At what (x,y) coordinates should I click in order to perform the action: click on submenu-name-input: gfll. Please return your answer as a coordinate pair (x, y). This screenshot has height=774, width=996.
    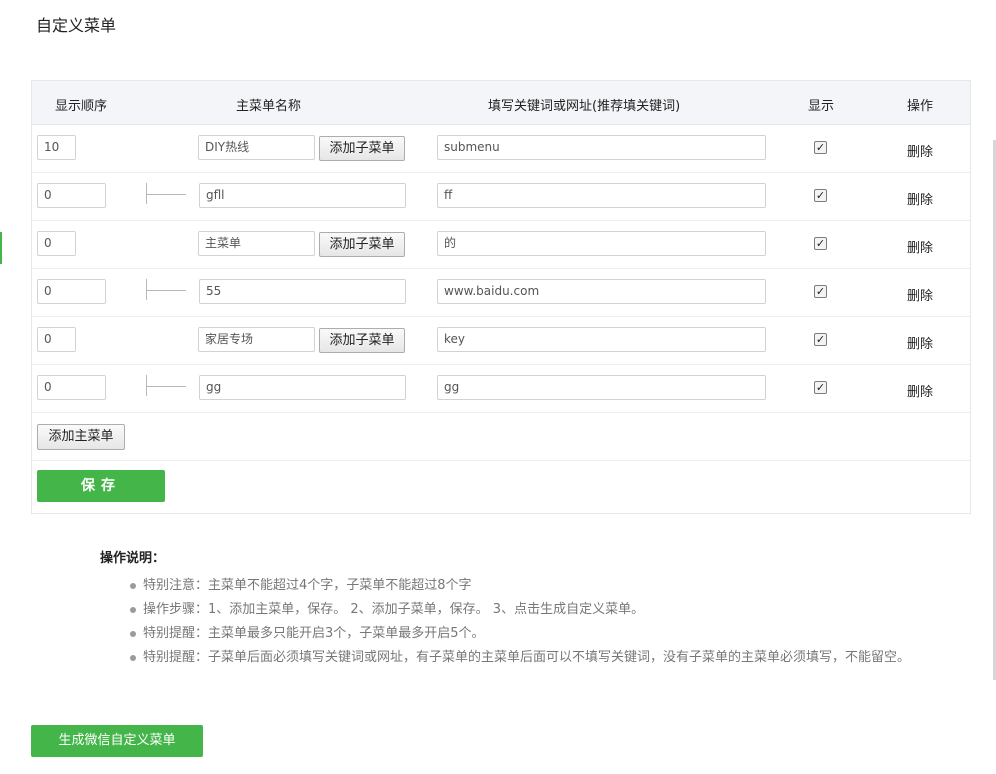
    Looking at the image, I should click on (302, 195).